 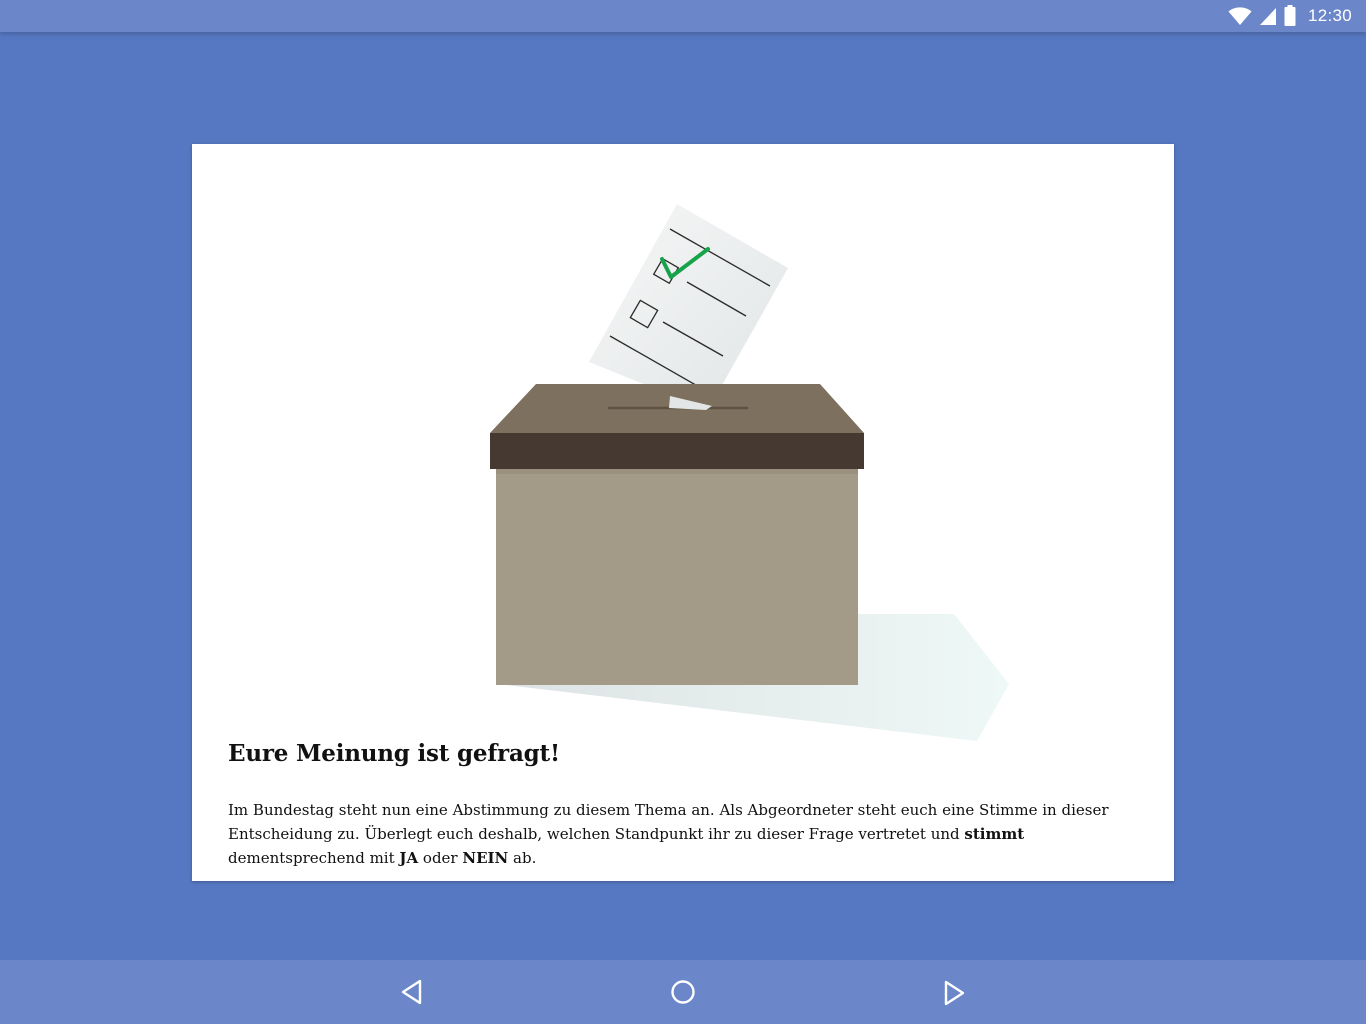 What do you see at coordinates (1329, 15) in the screenshot?
I see `status-clock: 12:30` at bounding box center [1329, 15].